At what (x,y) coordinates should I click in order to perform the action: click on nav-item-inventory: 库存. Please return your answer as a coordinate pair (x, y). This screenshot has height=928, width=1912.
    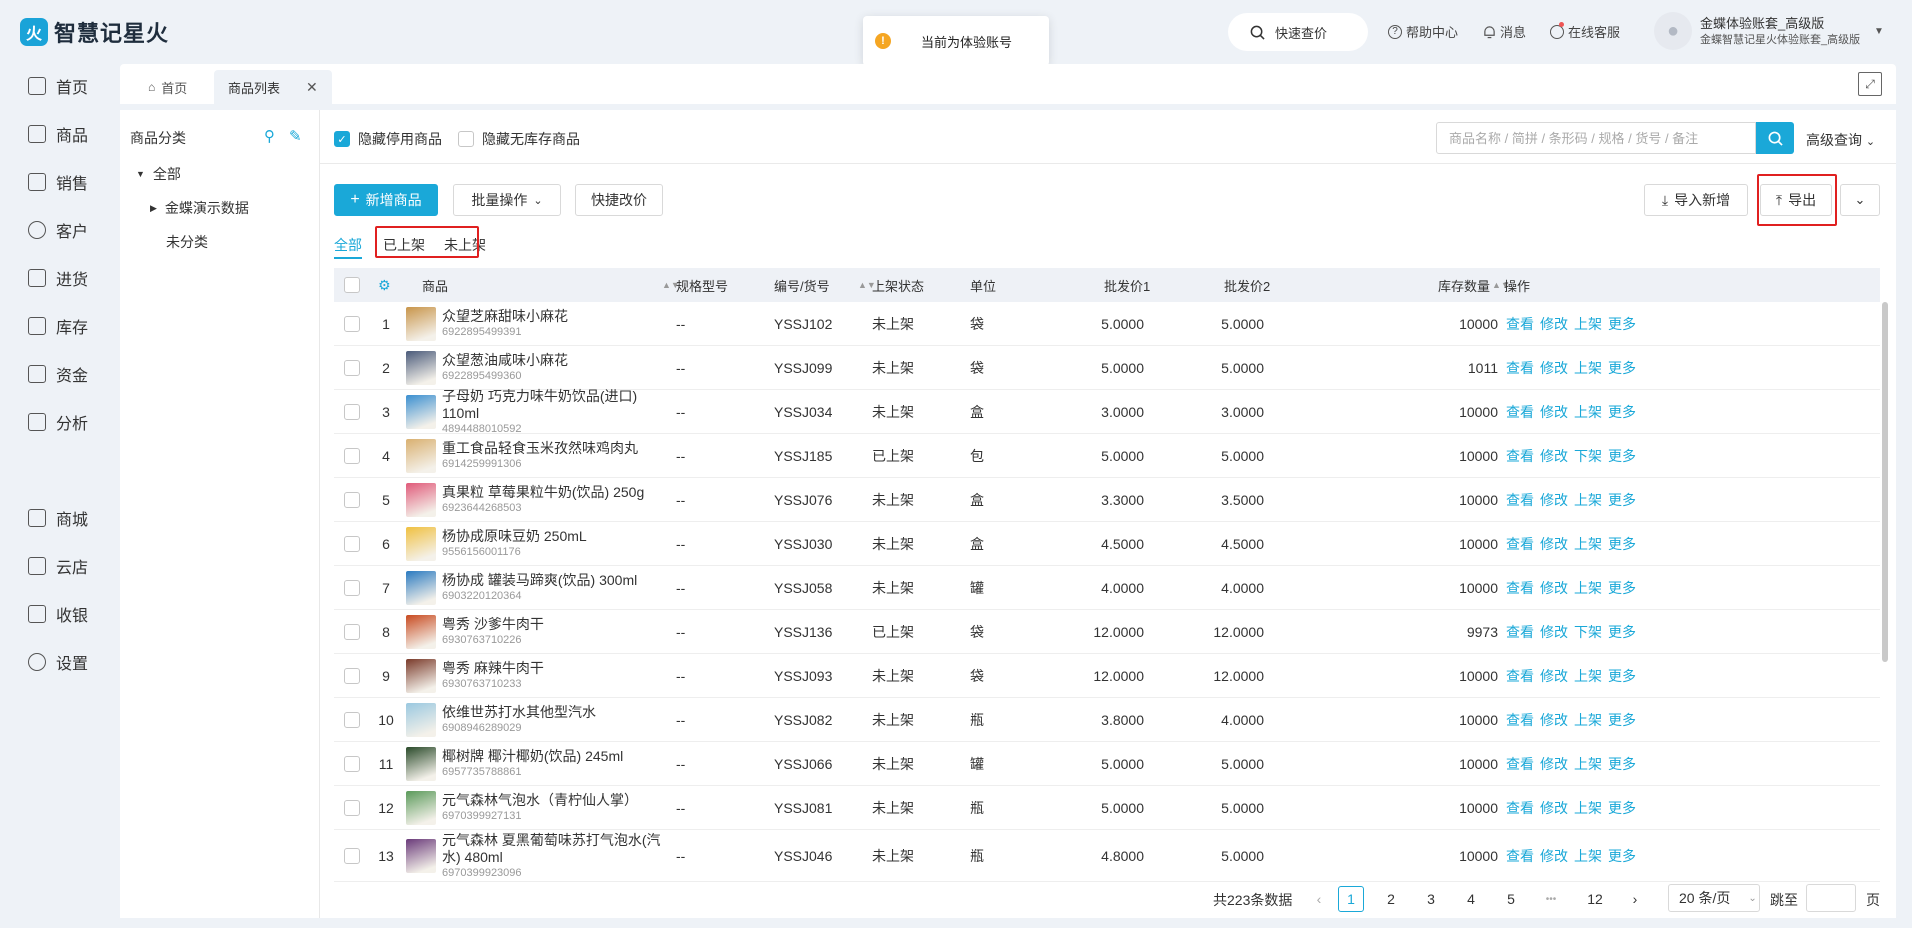
    Looking at the image, I should click on (58, 326).